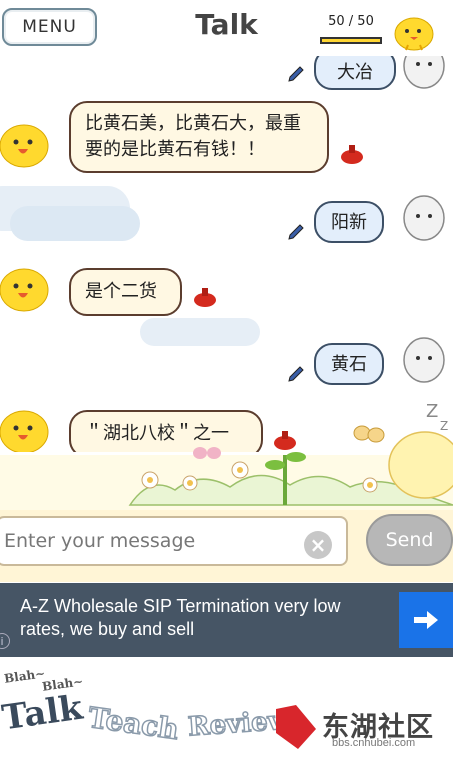  Describe the element at coordinates (296, 727) in the screenshot. I see `watermark-logo-icon` at that location.